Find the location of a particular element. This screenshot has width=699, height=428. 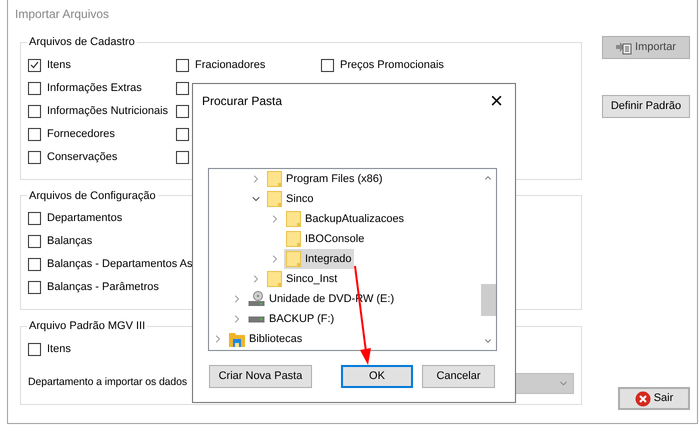

checkbox-label: Conservações is located at coordinates (82, 157).